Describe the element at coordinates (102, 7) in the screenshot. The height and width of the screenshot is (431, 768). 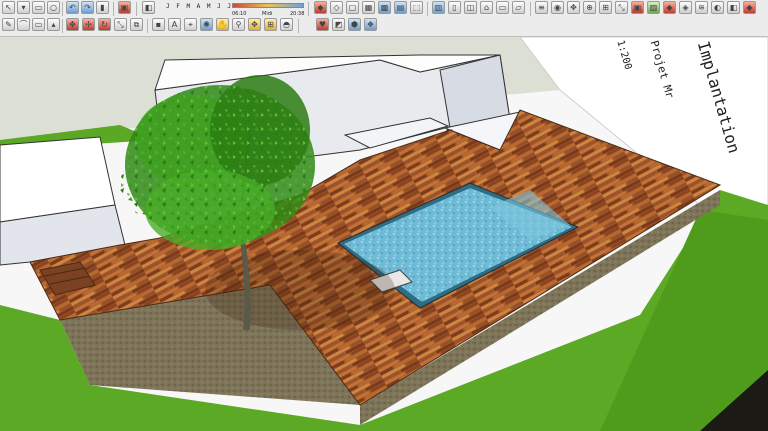
I see `push-pull-icon: ▮` at that location.